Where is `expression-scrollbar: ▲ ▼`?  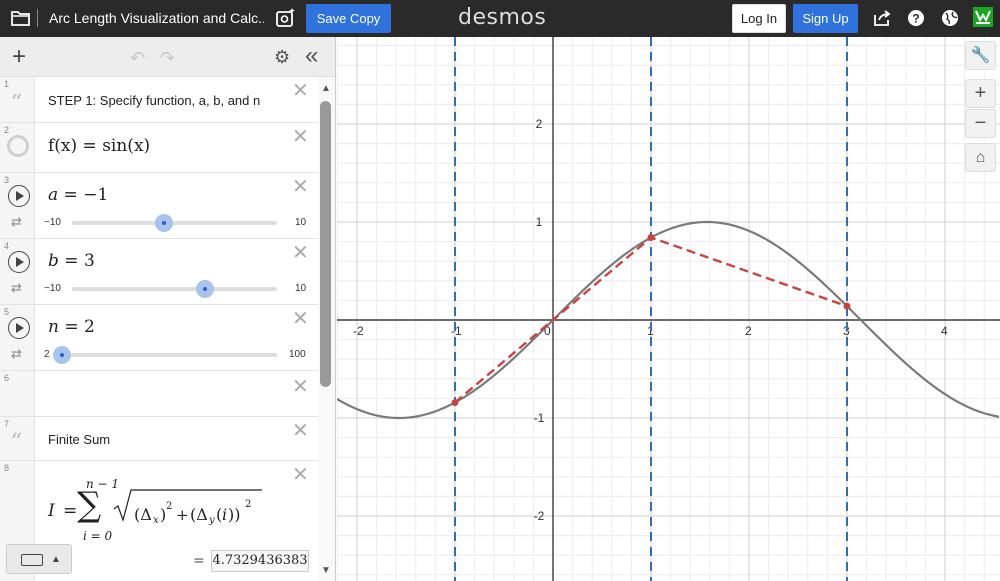 expression-scrollbar: ▲ ▼ is located at coordinates (326, 329).